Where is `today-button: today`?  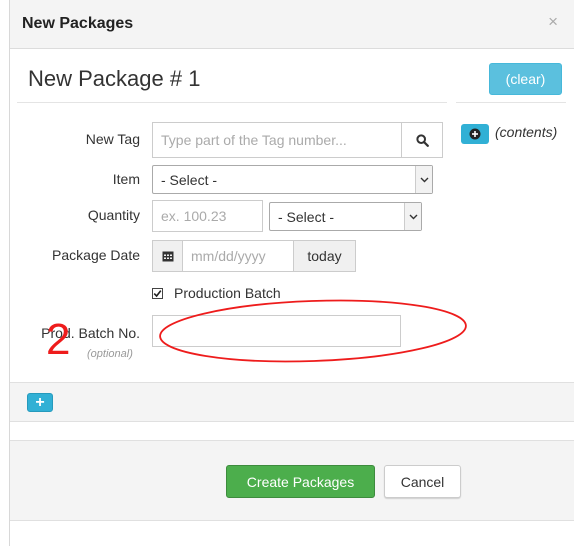 today-button: today is located at coordinates (324, 256).